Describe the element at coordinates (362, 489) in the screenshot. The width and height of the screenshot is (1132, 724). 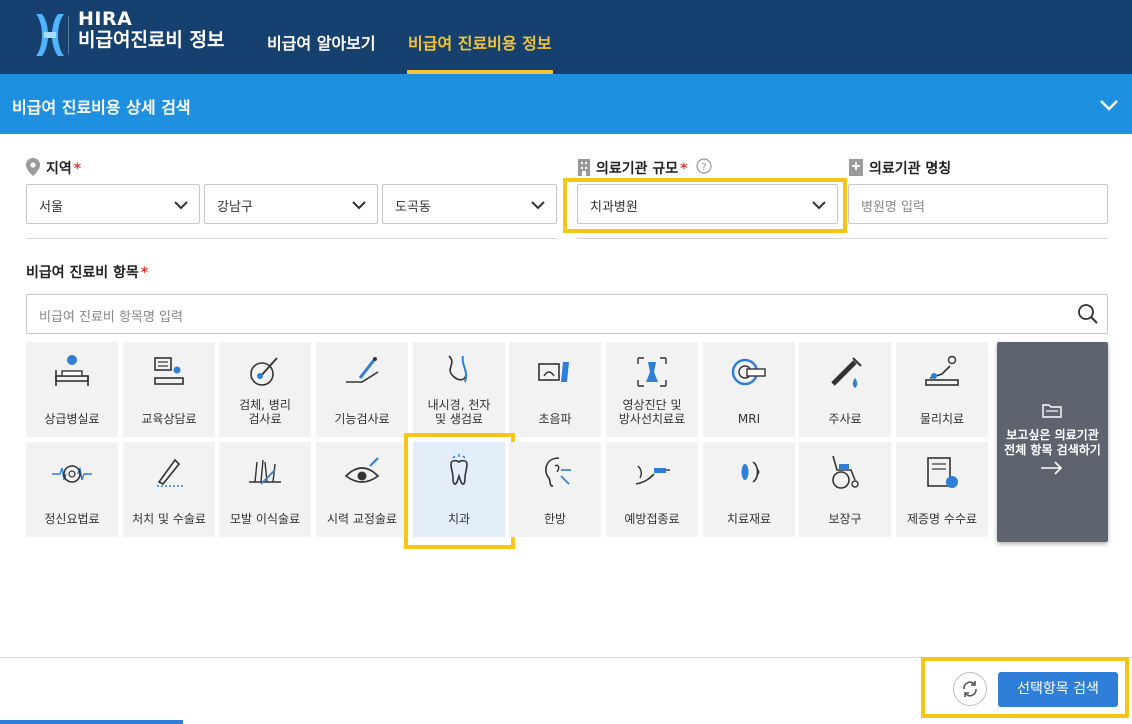
I see `item-tile-vision: 시력 교정술료` at that location.